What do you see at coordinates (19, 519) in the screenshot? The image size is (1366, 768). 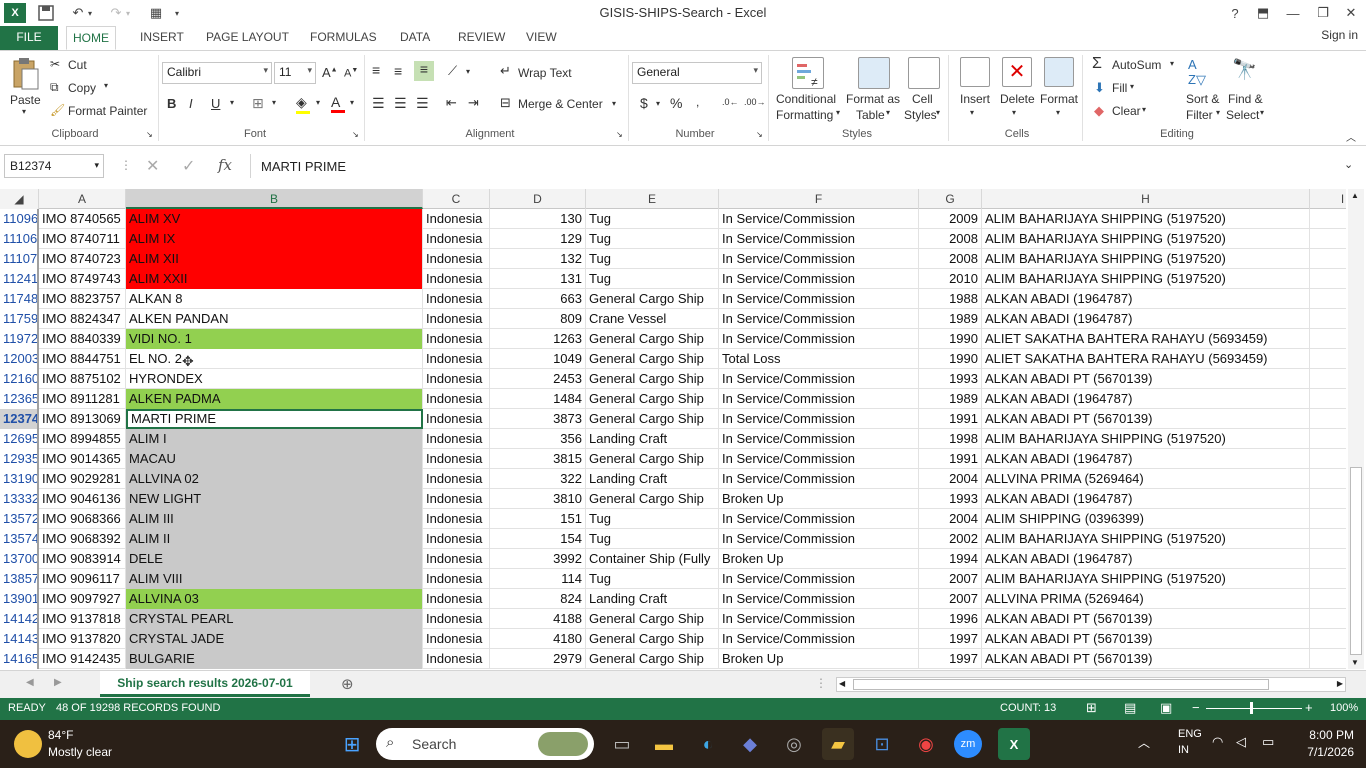 I see `row-header: 13572` at bounding box center [19, 519].